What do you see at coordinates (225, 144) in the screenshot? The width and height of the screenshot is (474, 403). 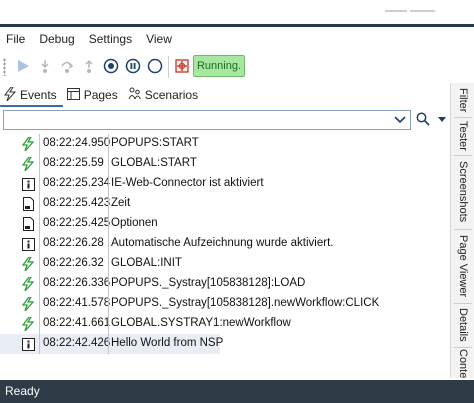 I see `event-row: 08:22:24.950 POPUPS:START` at bounding box center [225, 144].